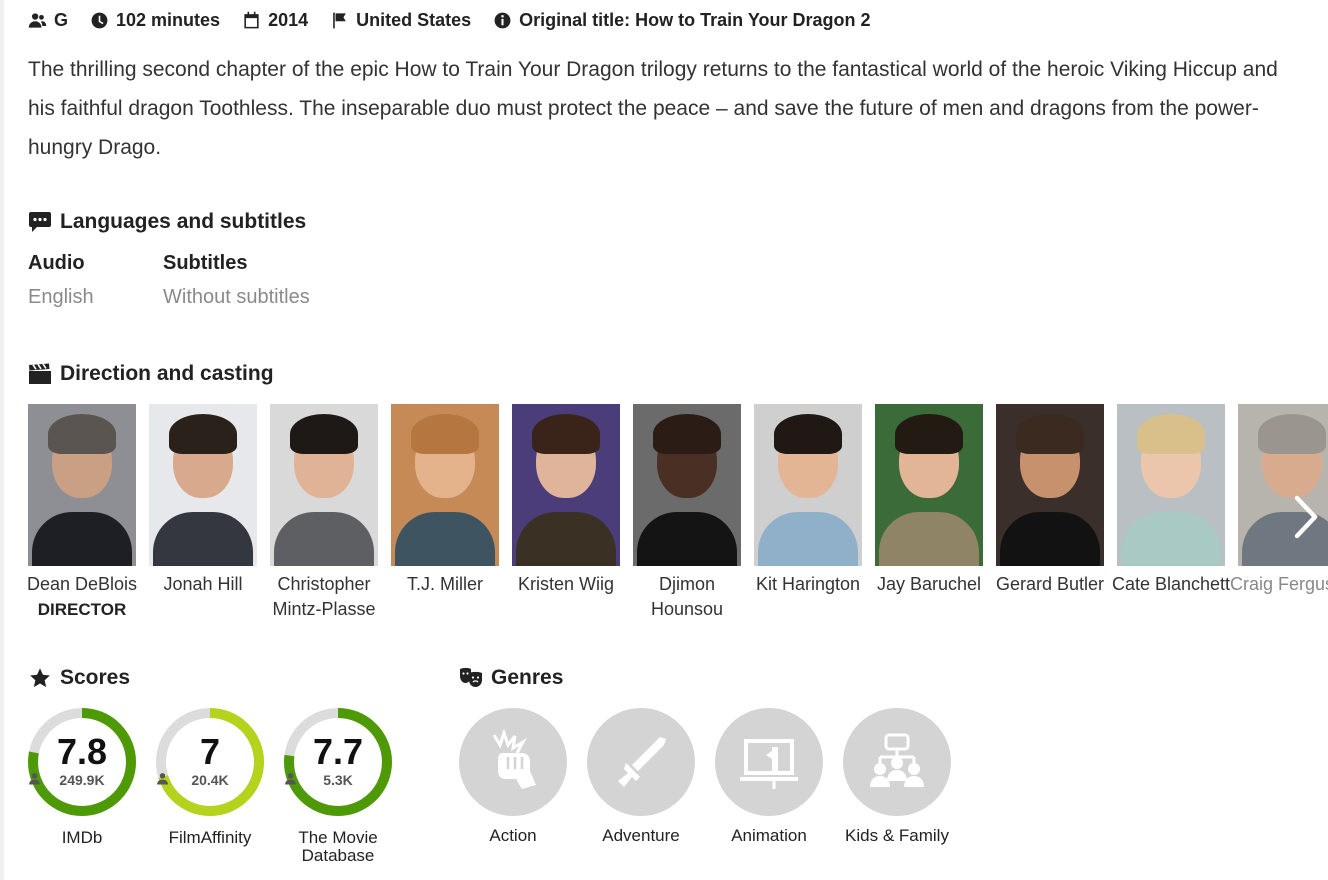 Image resolution: width=1328 pixels, height=880 pixels. I want to click on score-imdb: 7.8 249.9K IMDb, so click(82, 777).